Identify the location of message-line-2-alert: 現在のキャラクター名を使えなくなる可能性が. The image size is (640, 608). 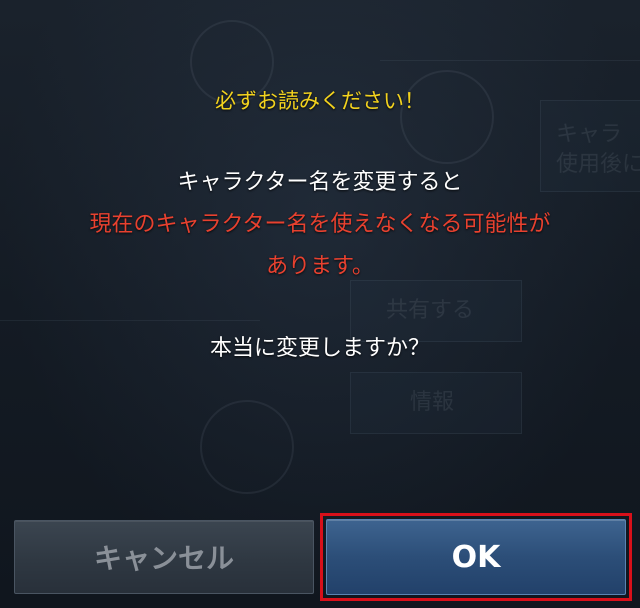
(320, 224).